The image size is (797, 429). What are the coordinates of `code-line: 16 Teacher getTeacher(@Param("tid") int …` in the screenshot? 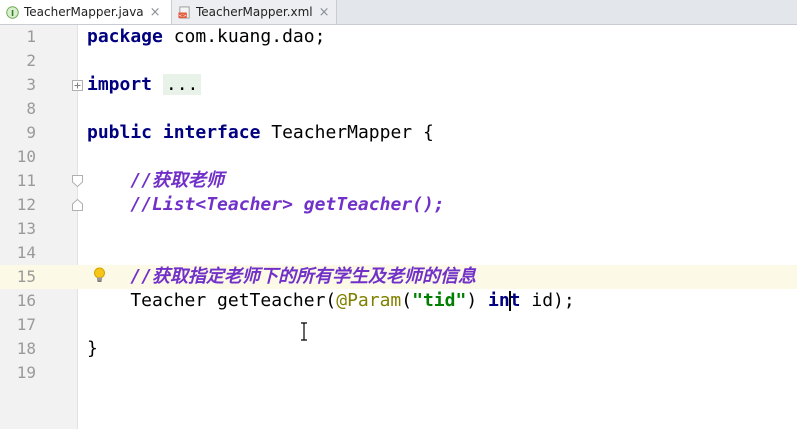 It's located at (398, 301).